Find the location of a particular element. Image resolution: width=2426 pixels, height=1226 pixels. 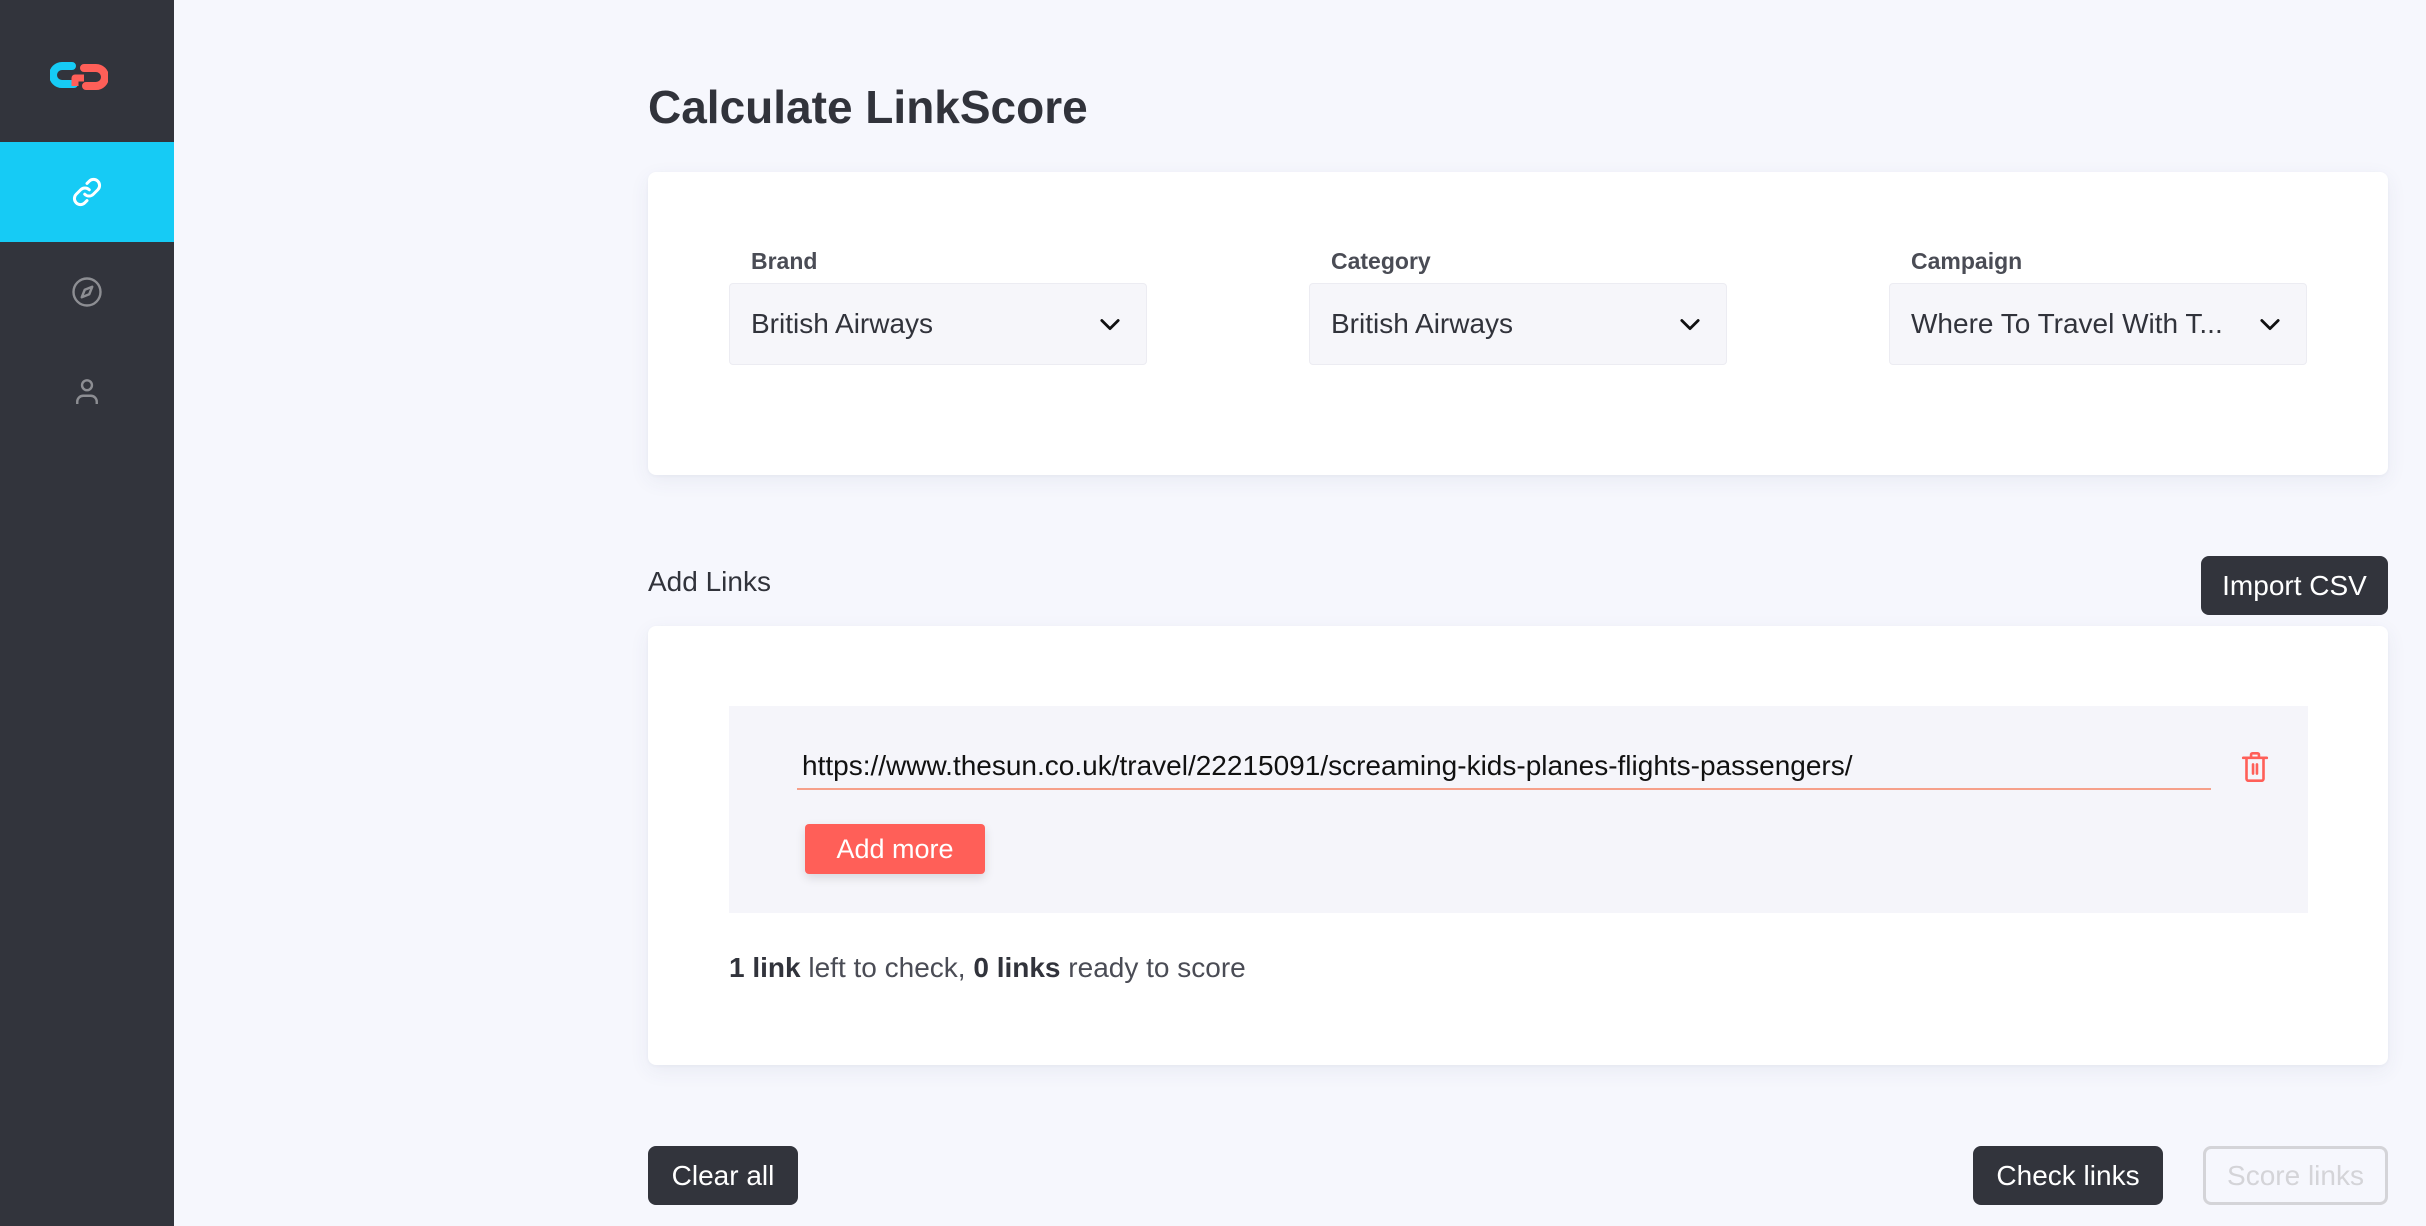

page-title: Calculate LinkScore is located at coordinates (868, 107).